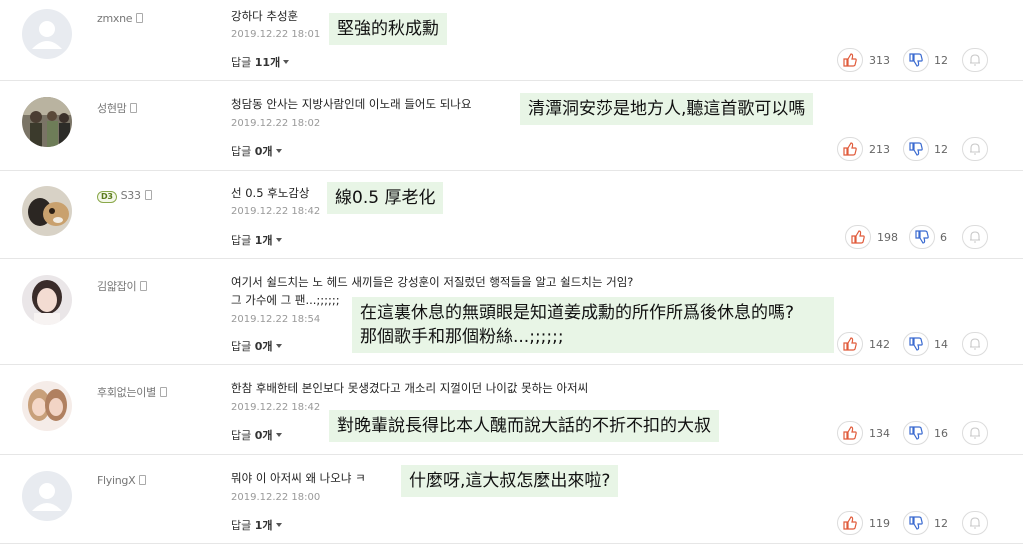 The height and width of the screenshot is (551, 1023). I want to click on translation-caption: 對晚輩說長得比本人醜而說大話的不折不扣的大叔, so click(524, 426).